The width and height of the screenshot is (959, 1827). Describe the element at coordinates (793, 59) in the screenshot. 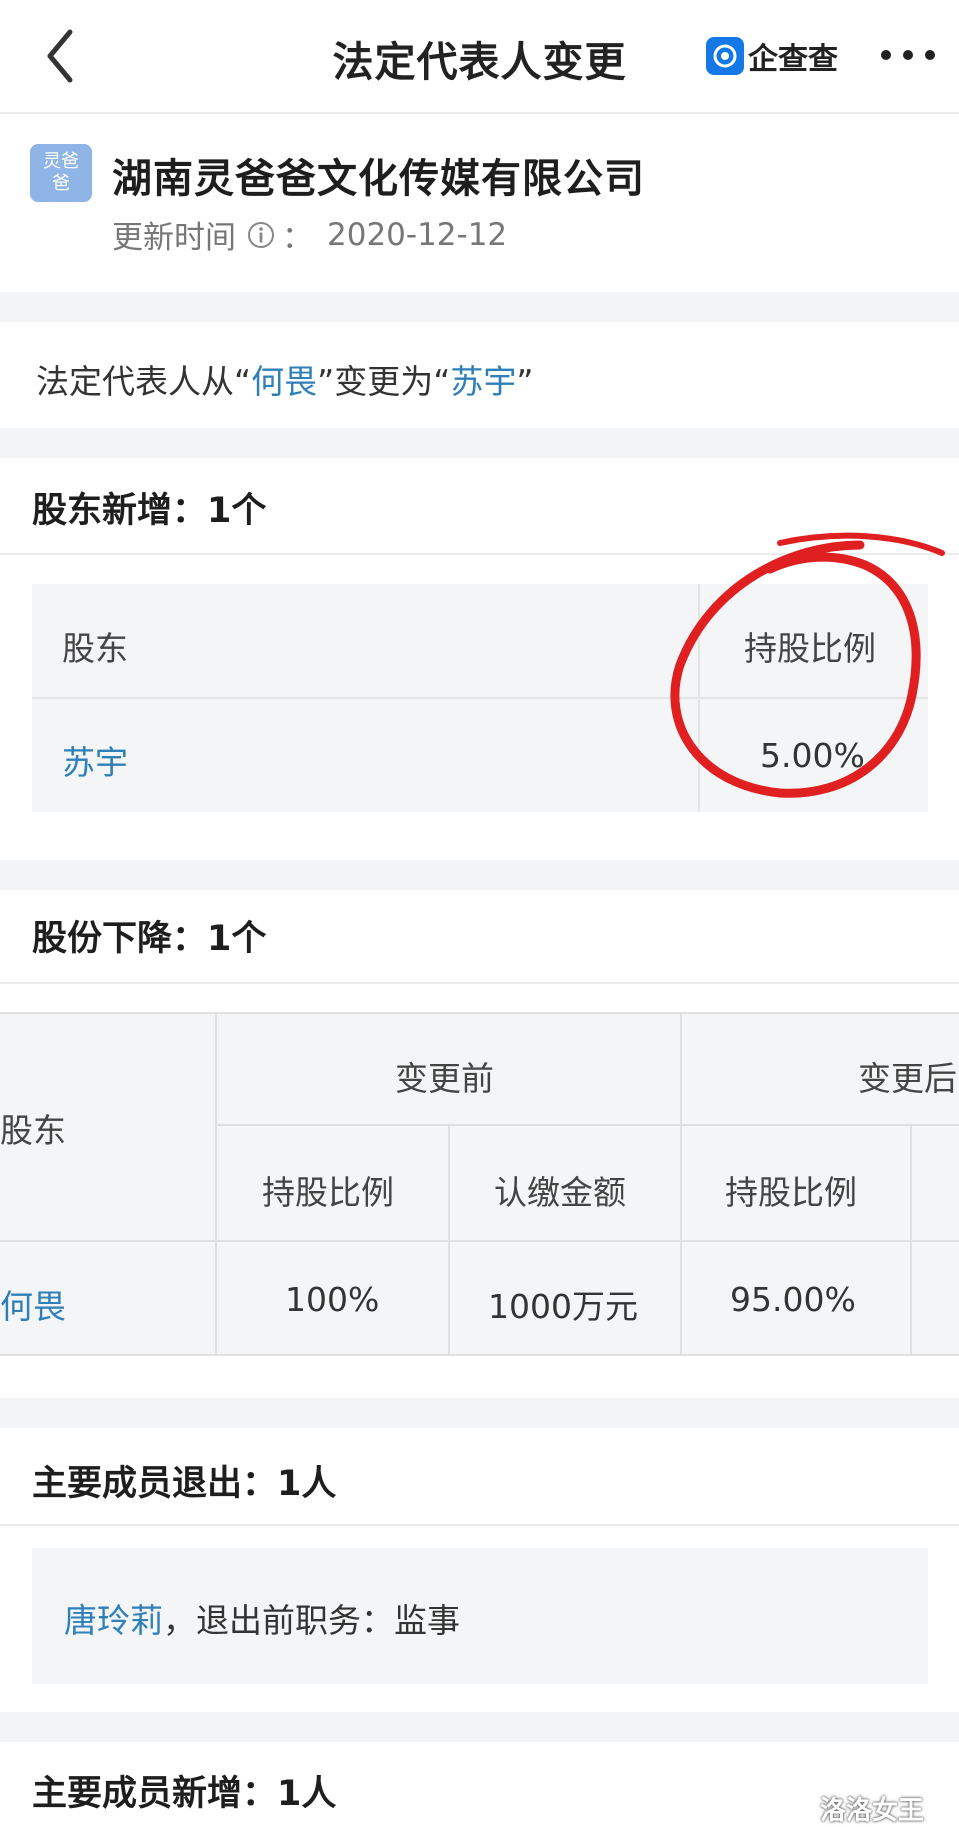

I see `brand-name: 企查查` at that location.